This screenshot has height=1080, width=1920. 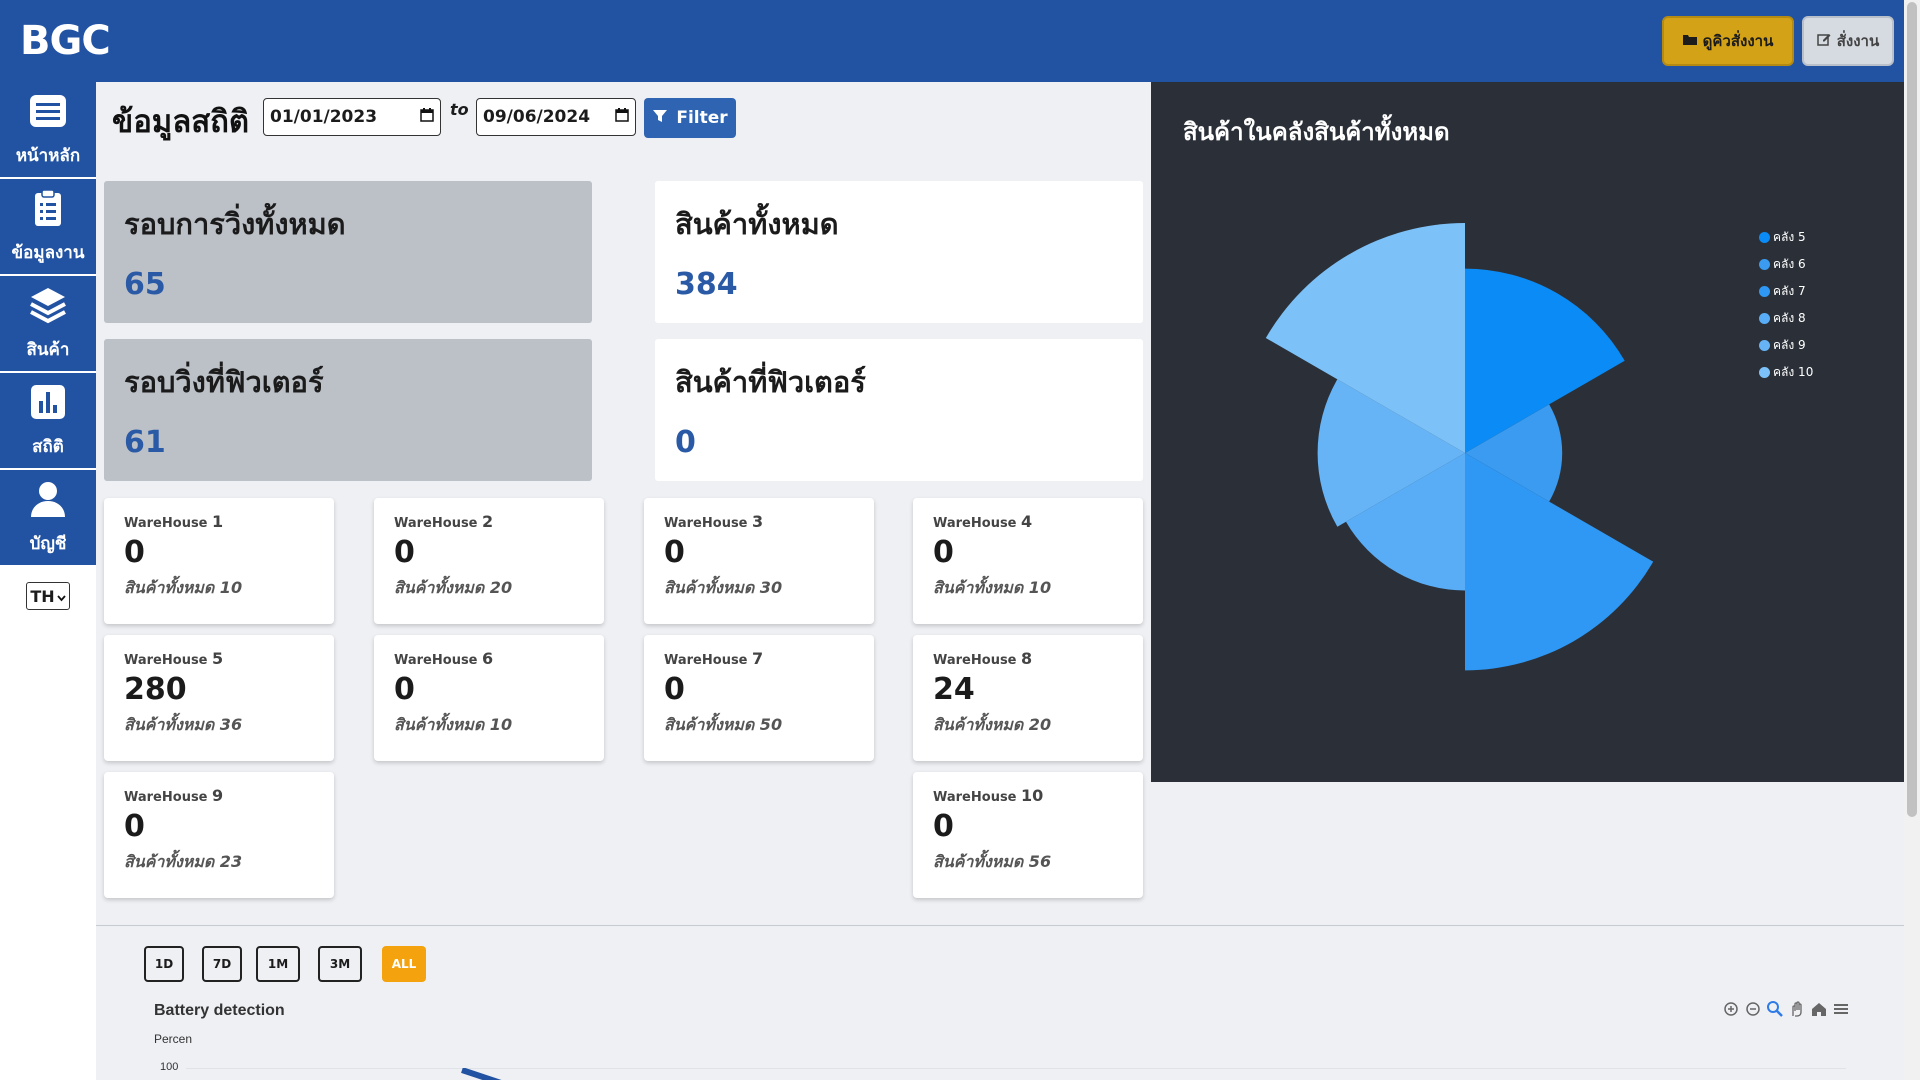 I want to click on range-3m-button: 3M, so click(x=340, y=964).